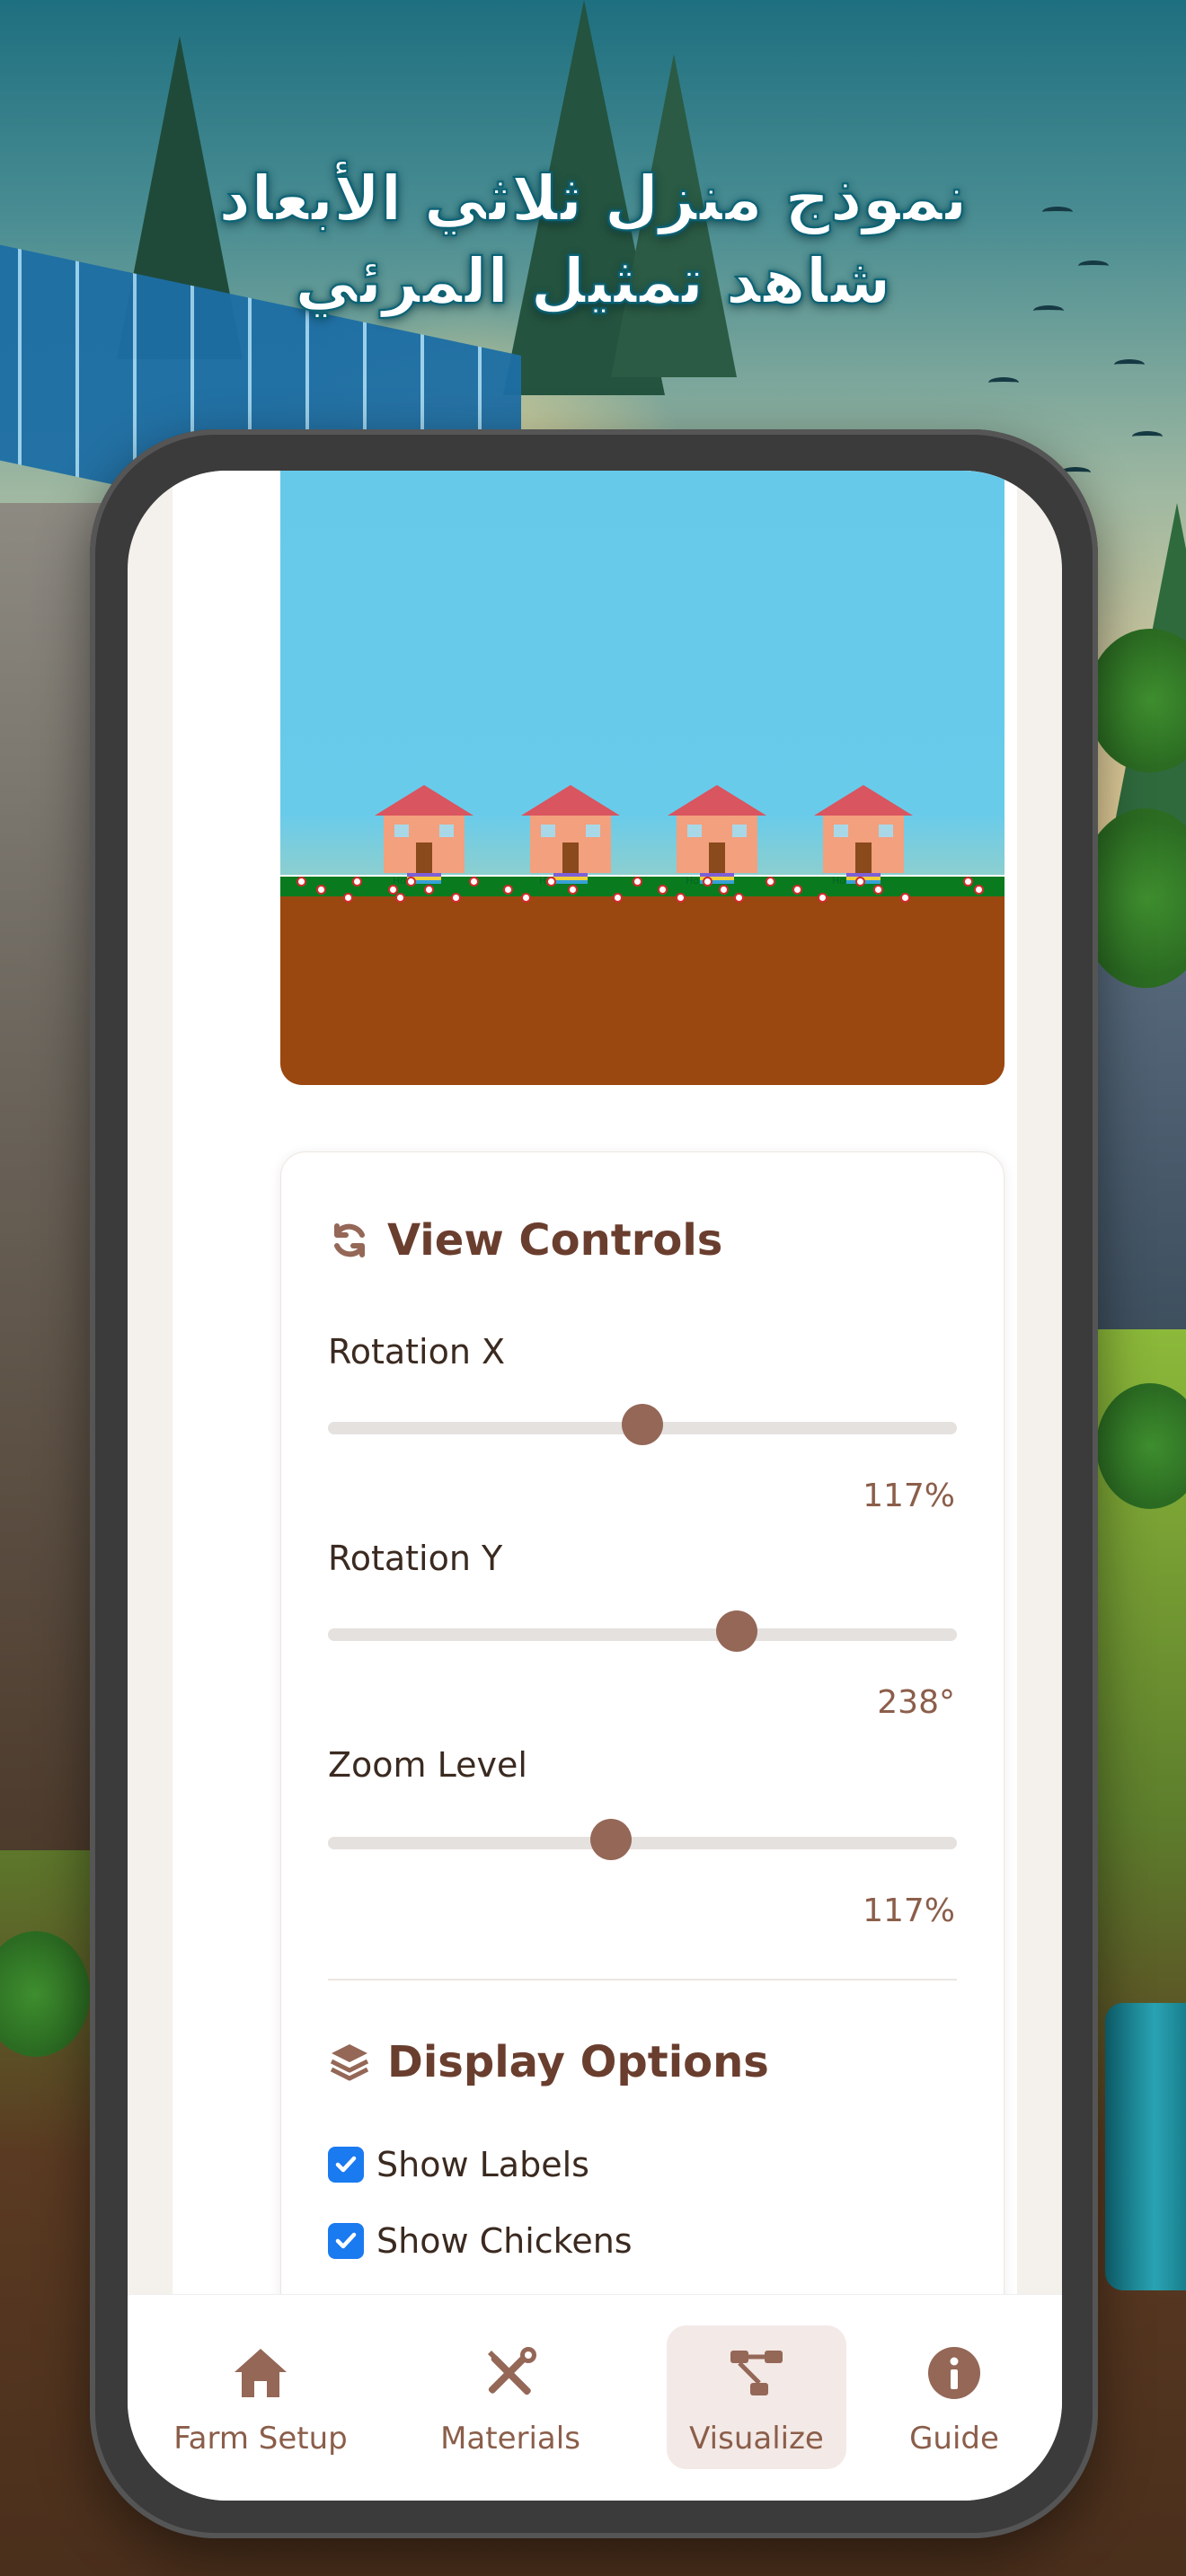  I want to click on show-labels-text: Show Labels, so click(482, 2164).